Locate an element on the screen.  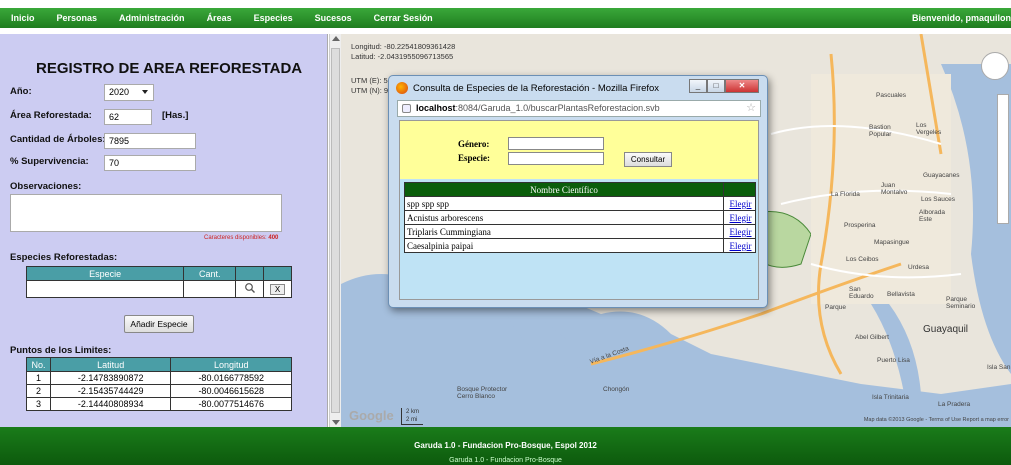
chevron-down-icon is located at coordinates (145, 92).